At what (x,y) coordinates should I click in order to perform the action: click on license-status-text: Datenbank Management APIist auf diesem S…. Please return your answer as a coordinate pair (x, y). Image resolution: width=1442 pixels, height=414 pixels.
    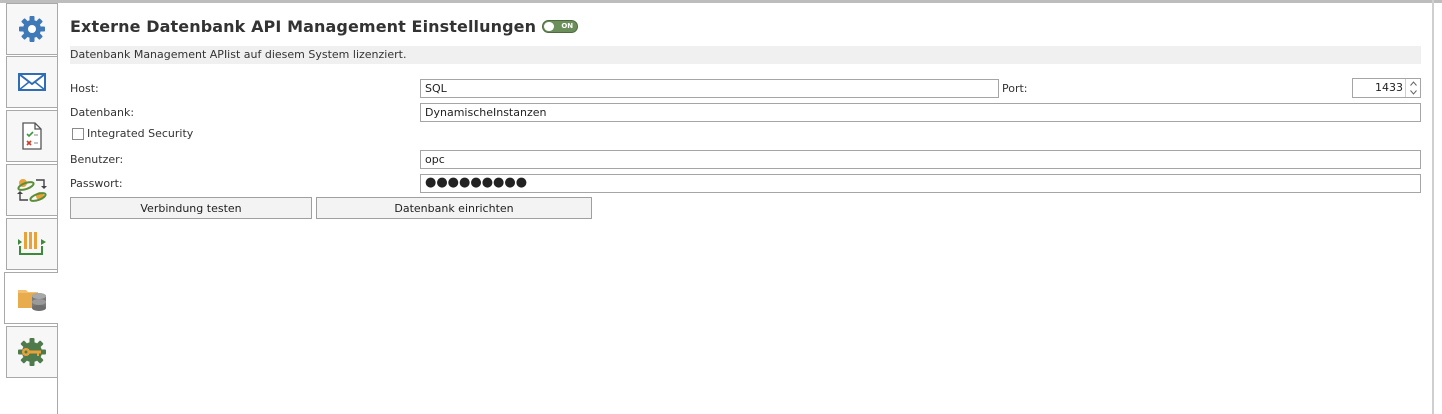
    Looking at the image, I should click on (238, 54).